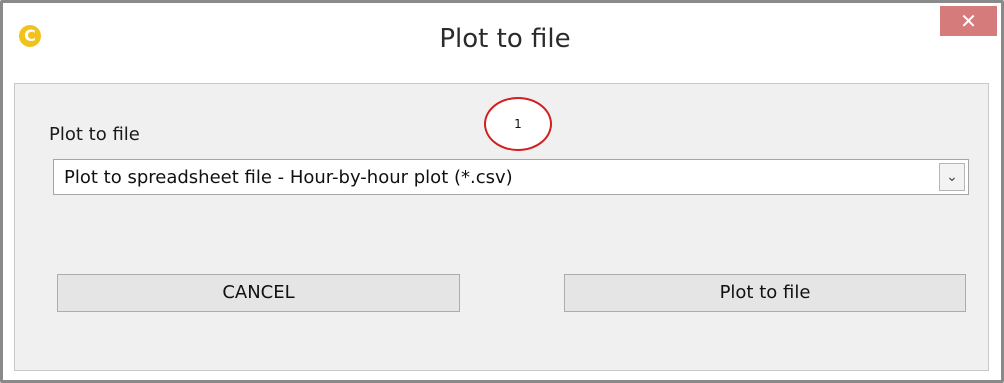 The image size is (1004, 383). What do you see at coordinates (505, 39) in the screenshot?
I see `window-title: Plot to file` at bounding box center [505, 39].